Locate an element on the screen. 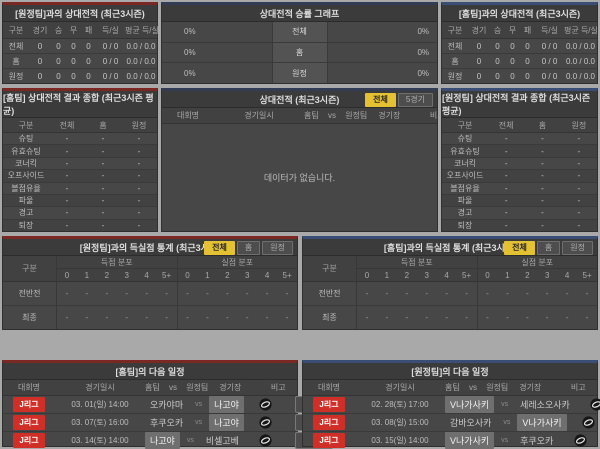 The image size is (600, 449). away-team-header: 원정팀 is located at coordinates (497, 387).